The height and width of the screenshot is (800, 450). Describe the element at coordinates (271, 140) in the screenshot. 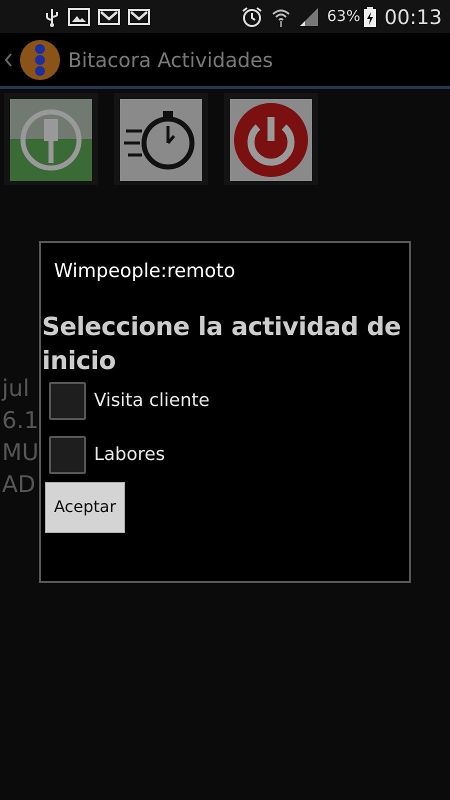

I see `power-button` at that location.